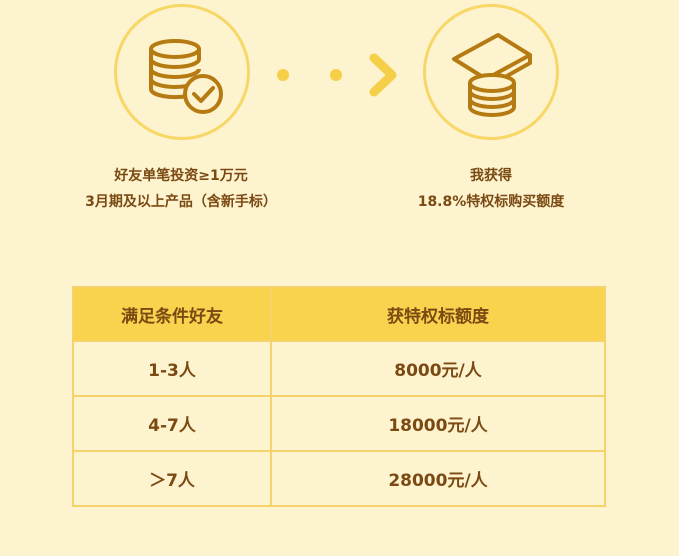  Describe the element at coordinates (181, 202) in the screenshot. I see `step1-caption-line2: 3月期及以上产品（含新手标）` at that location.